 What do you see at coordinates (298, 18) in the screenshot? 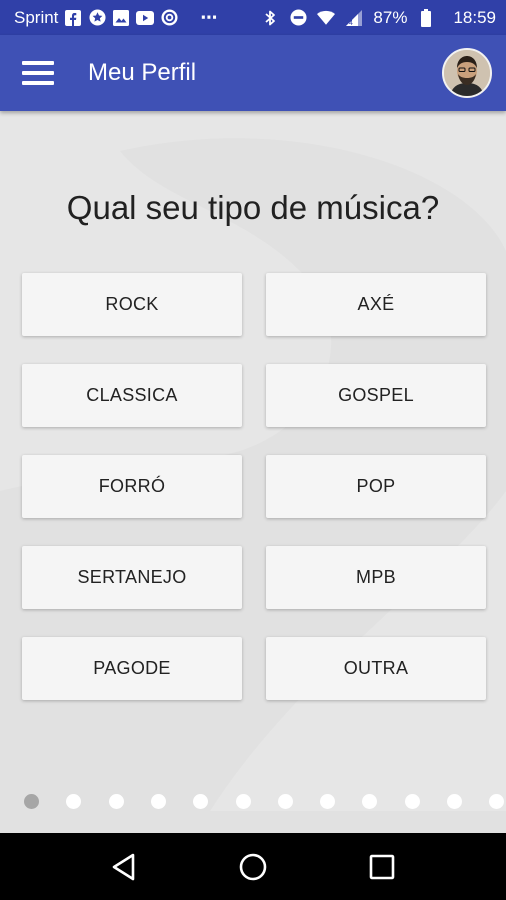
I see `do-not-disturb-icon` at bounding box center [298, 18].